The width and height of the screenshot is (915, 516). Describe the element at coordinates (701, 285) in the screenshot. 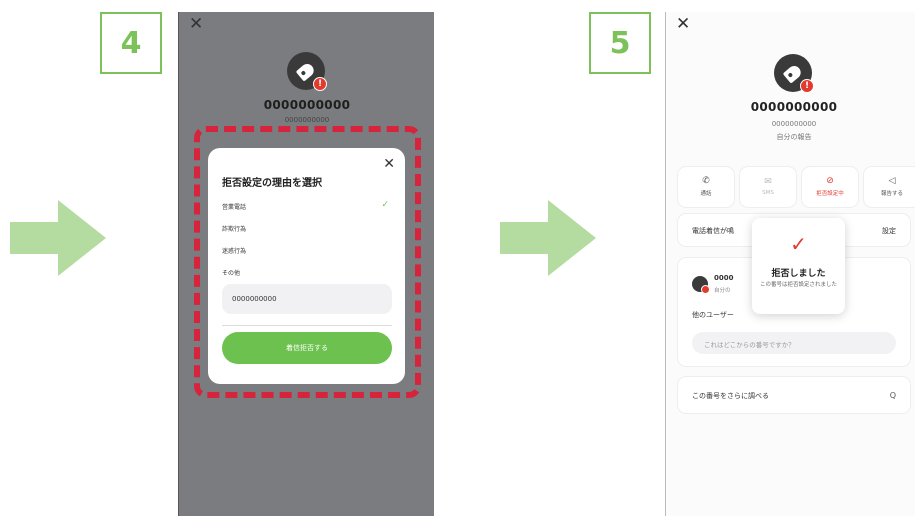

I see `mini-avatar` at that location.